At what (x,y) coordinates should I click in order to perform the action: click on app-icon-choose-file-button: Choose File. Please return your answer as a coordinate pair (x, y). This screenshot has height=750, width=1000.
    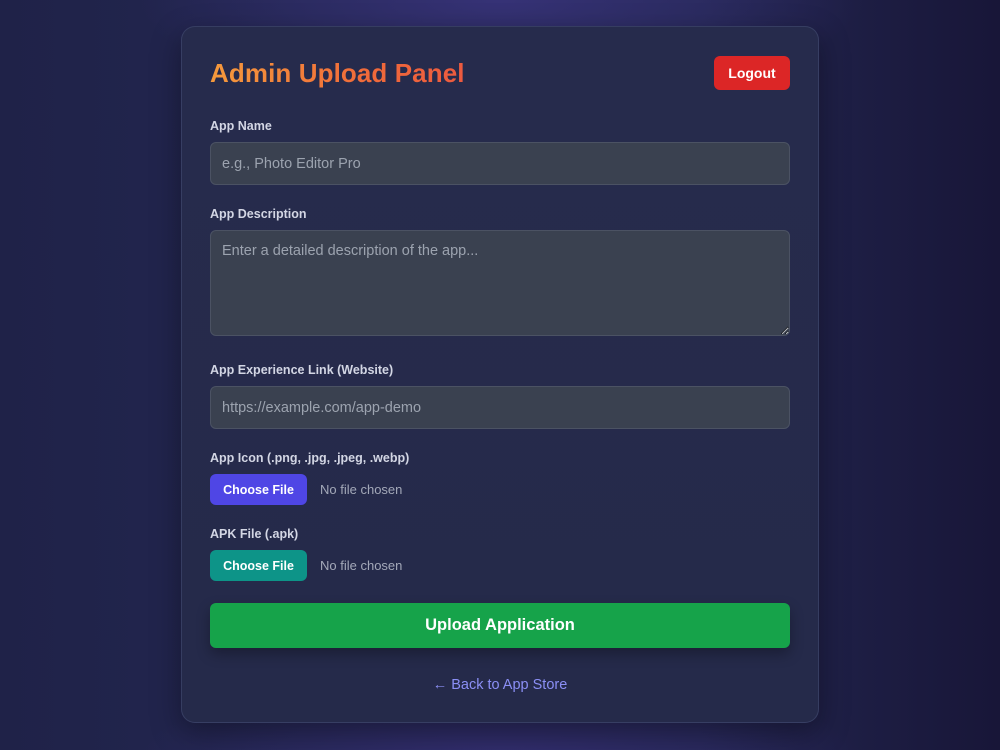
    Looking at the image, I should click on (258, 489).